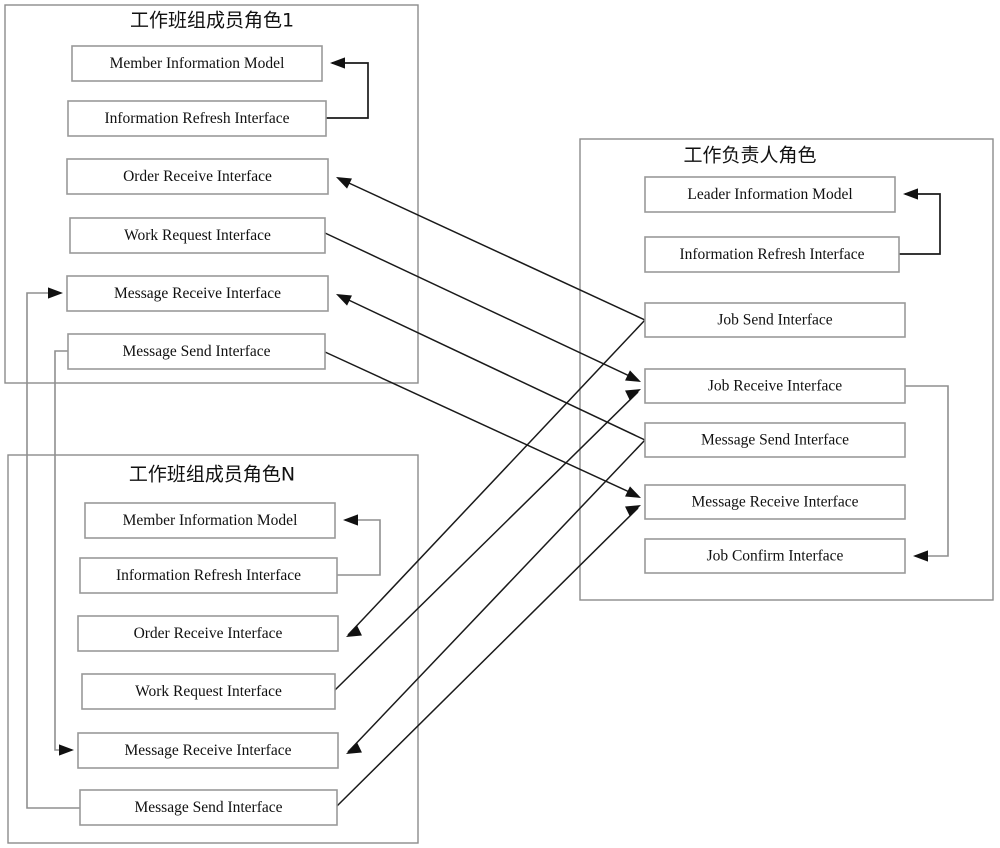  I want to click on conn-lr-refresh-to-model, so click(920, 221).